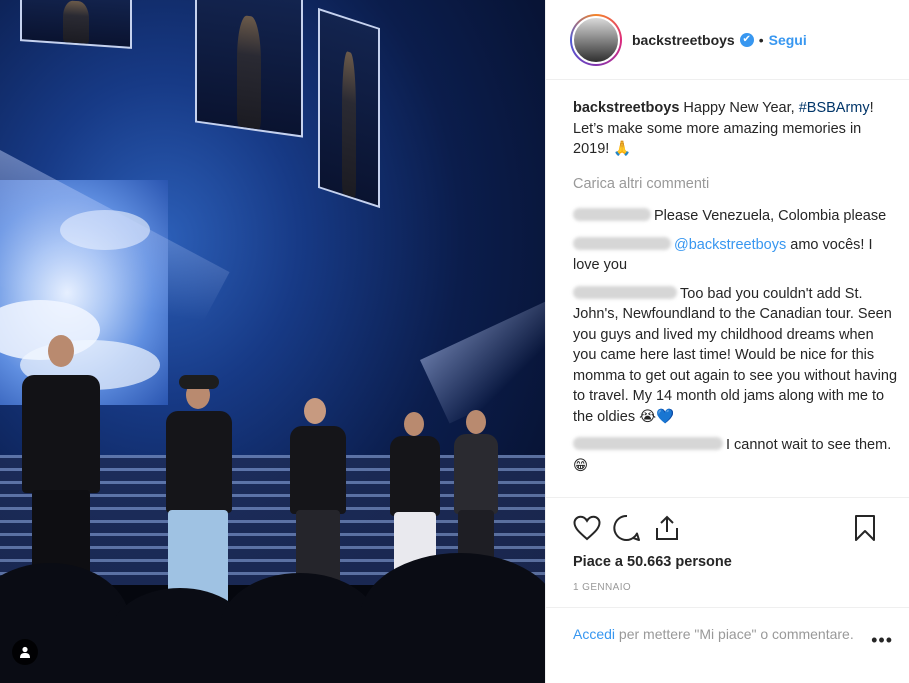 Image resolution: width=909 pixels, height=683 pixels. What do you see at coordinates (349, 108) in the screenshot?
I see `stage-screen-right` at bounding box center [349, 108].